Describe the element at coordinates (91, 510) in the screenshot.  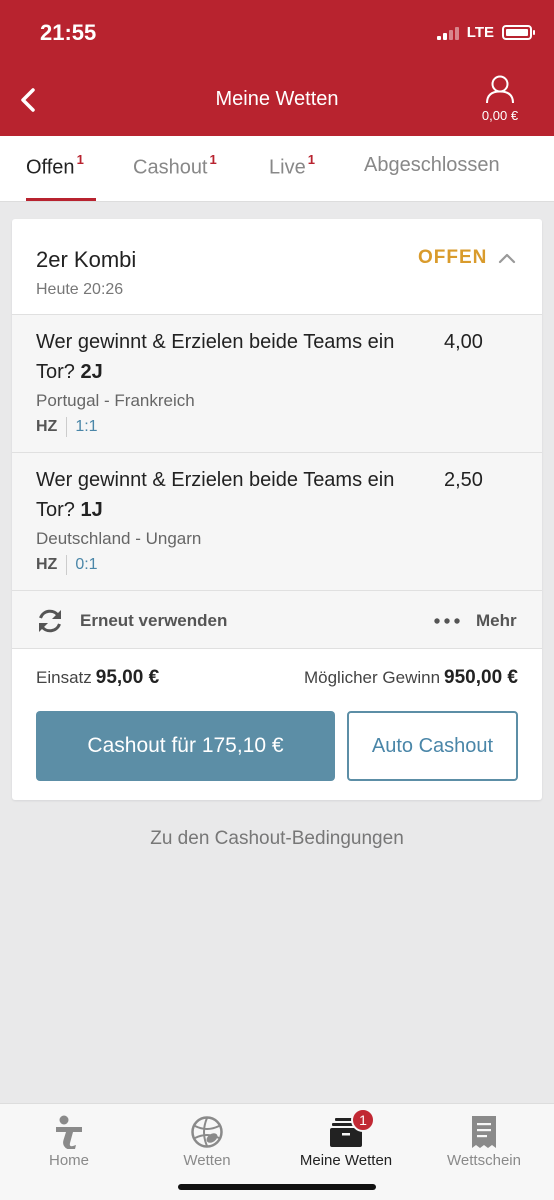
I see `selection-pick: 1J` at that location.